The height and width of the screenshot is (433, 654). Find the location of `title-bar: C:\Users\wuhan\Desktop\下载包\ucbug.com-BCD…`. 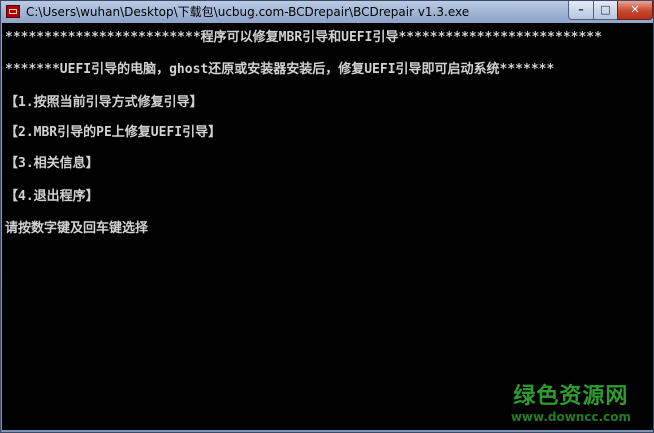

title-bar: C:\Users\wuhan\Desktop\下载包\ucbug.com-BCD… is located at coordinates (327, 12).